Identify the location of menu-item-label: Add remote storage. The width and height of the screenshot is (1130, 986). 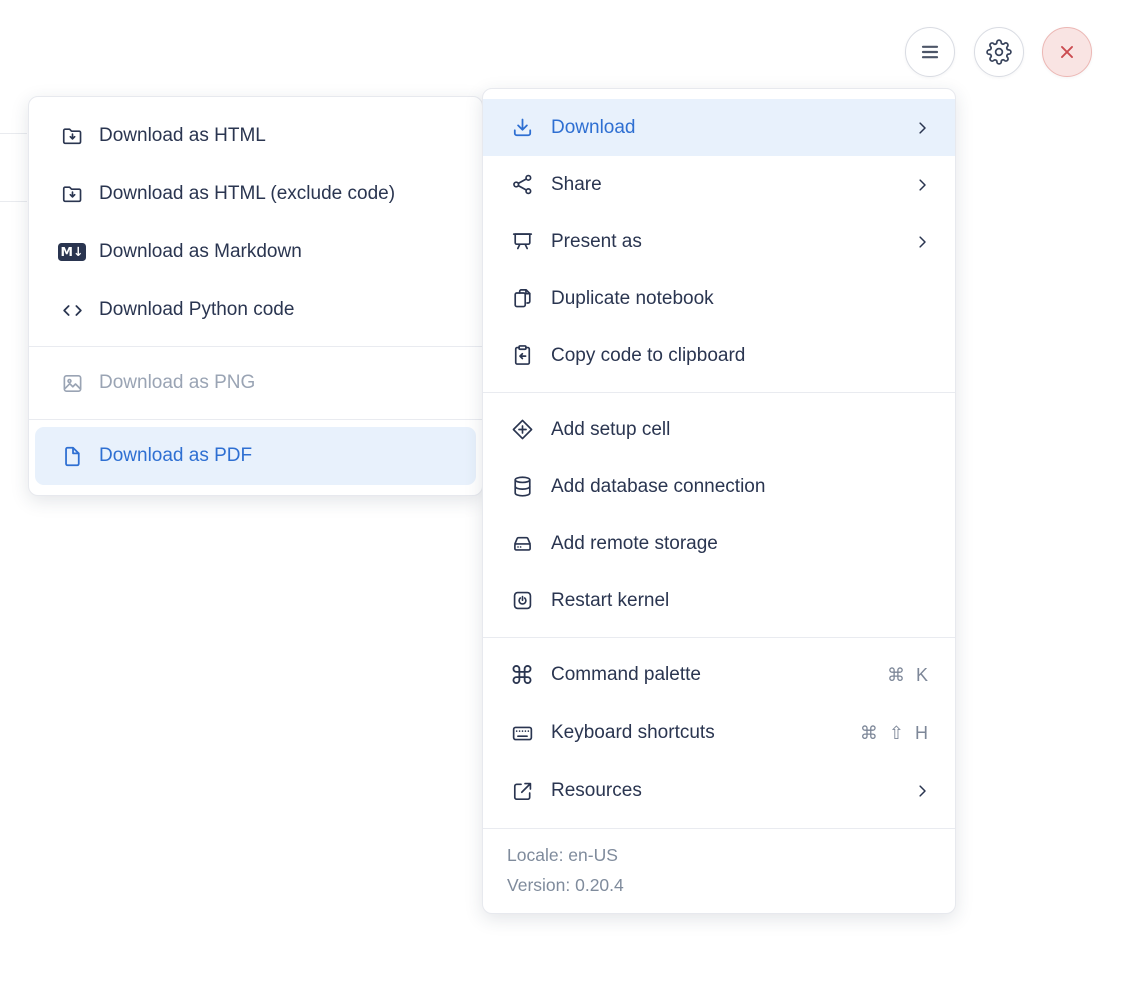
(634, 543).